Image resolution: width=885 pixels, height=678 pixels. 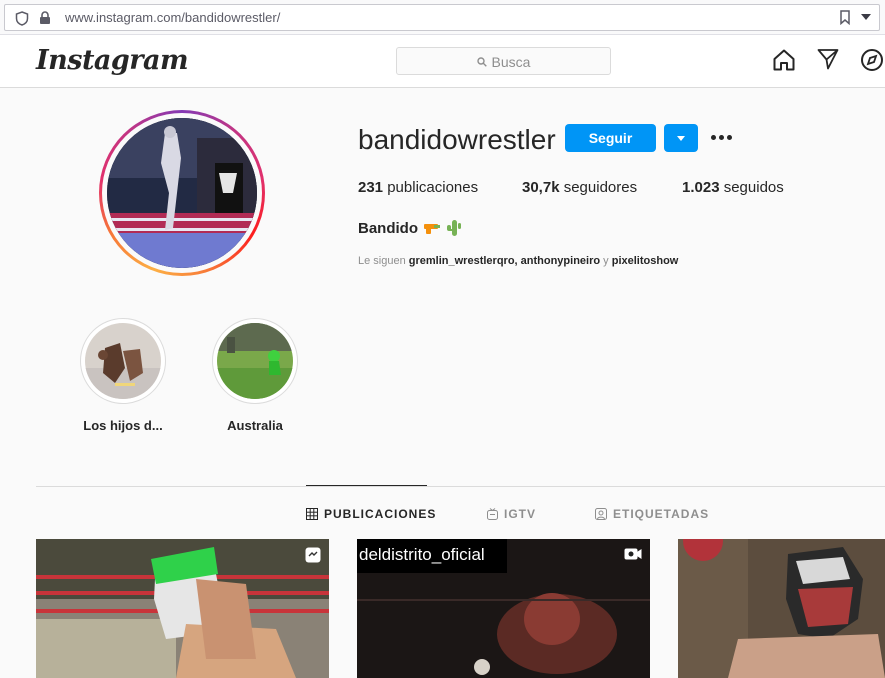 I want to click on home-icon, so click(x=784, y=60).